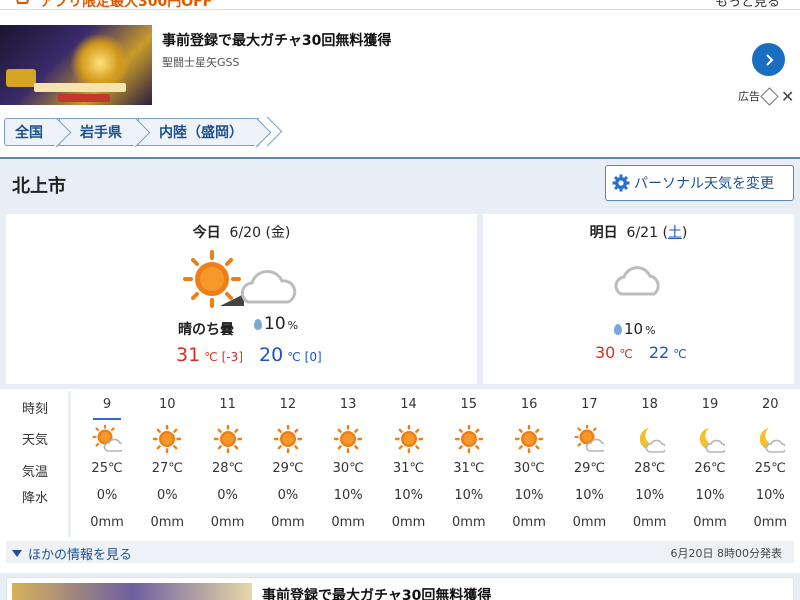  What do you see at coordinates (684, 233) in the screenshot?
I see `tomorrow-dow-close: )` at bounding box center [684, 233].